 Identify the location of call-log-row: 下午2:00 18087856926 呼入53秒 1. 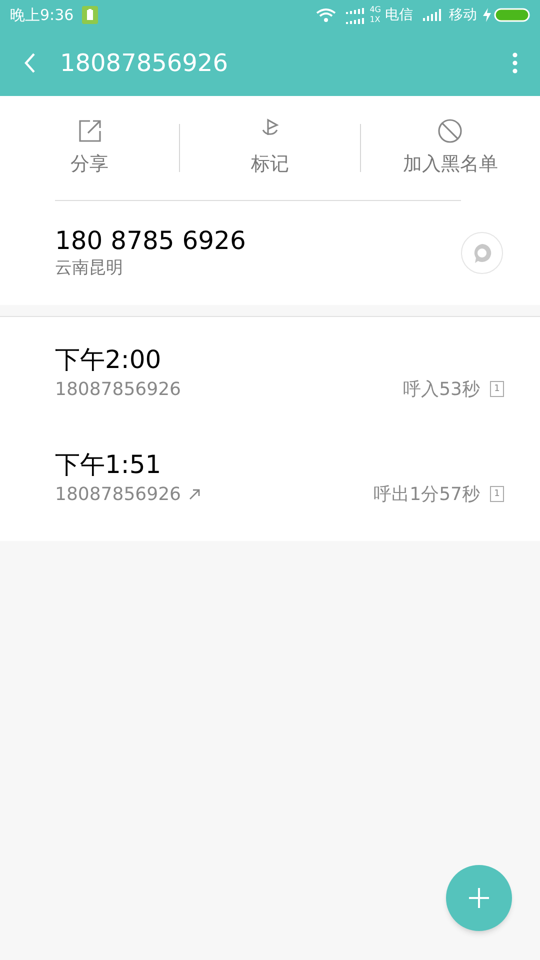
(270, 373).